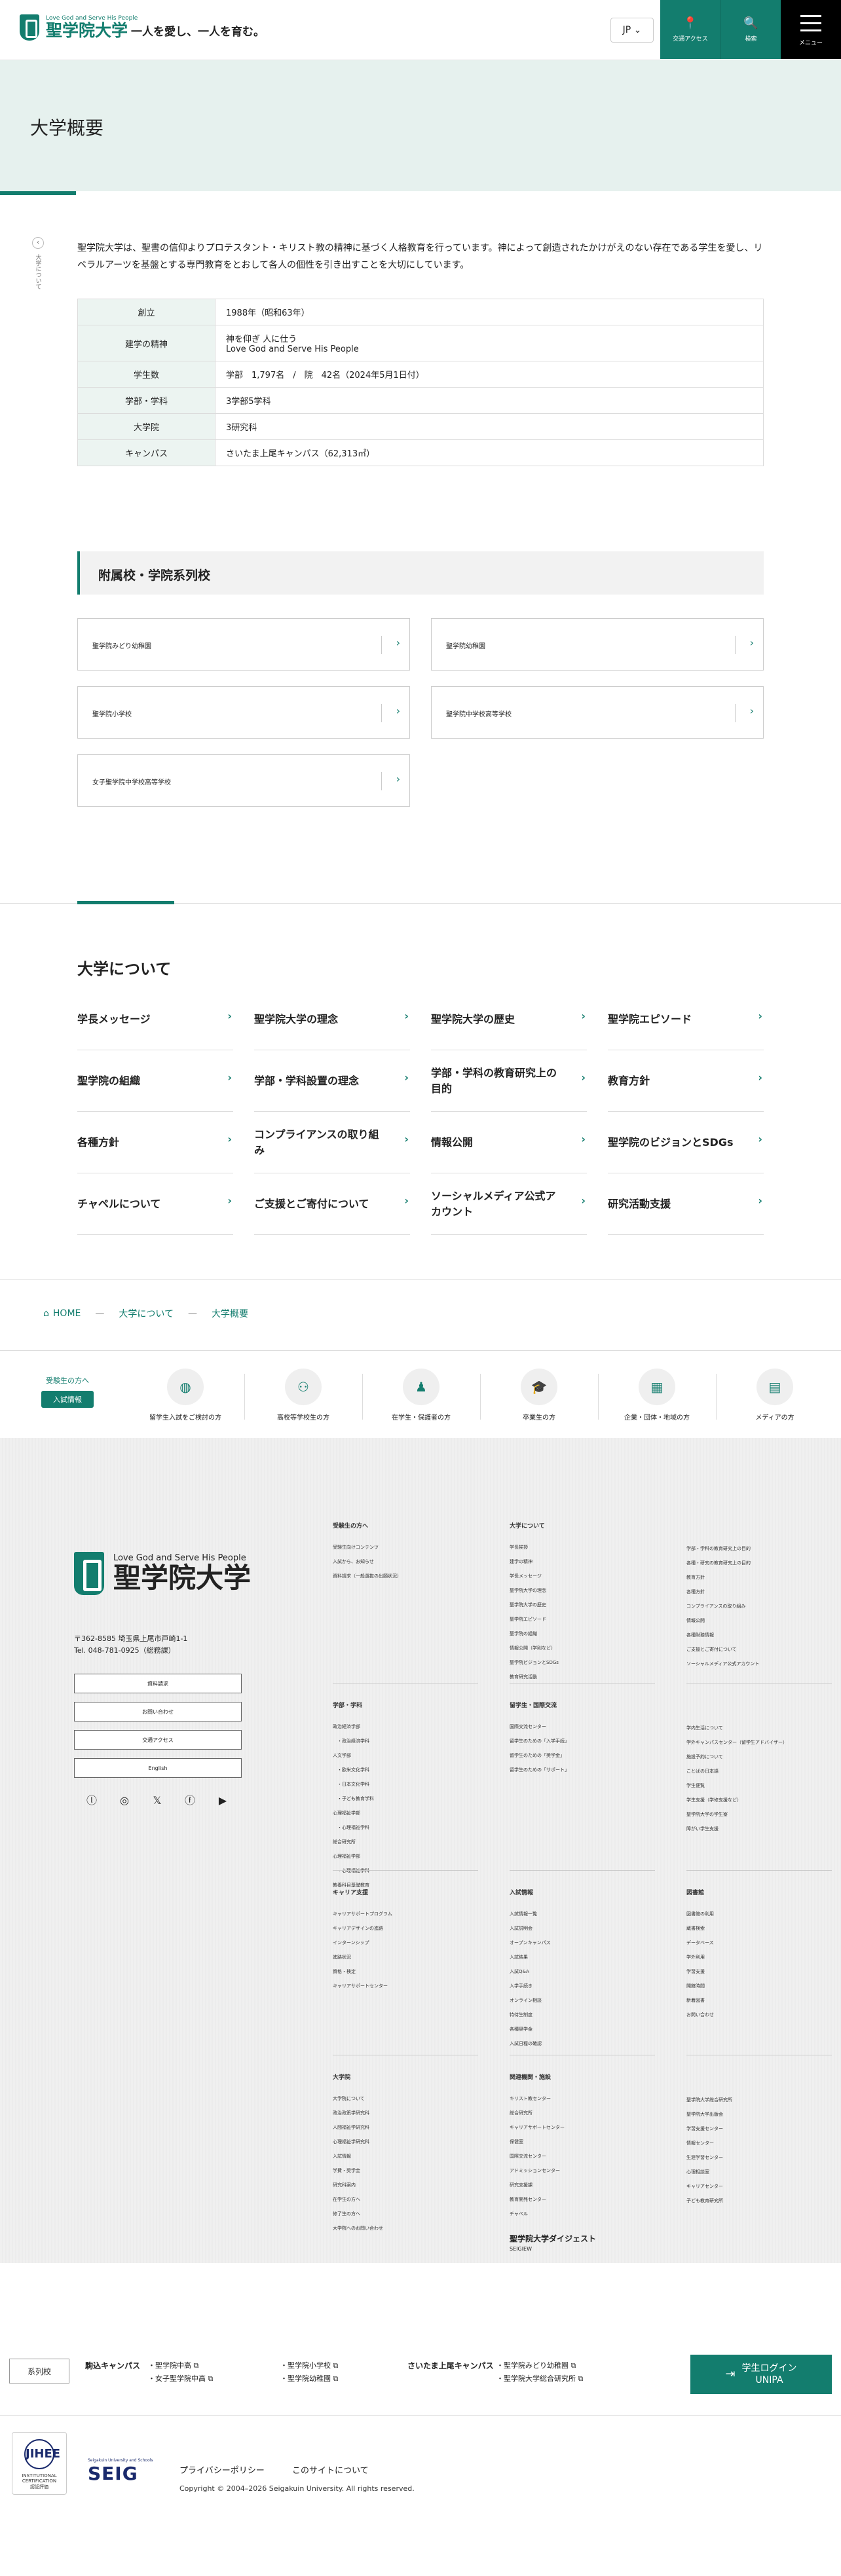 The height and width of the screenshot is (2576, 841). Describe the element at coordinates (553, 2238) in the screenshot. I see `digest-link: 聖学院大学ダイジェスト` at that location.